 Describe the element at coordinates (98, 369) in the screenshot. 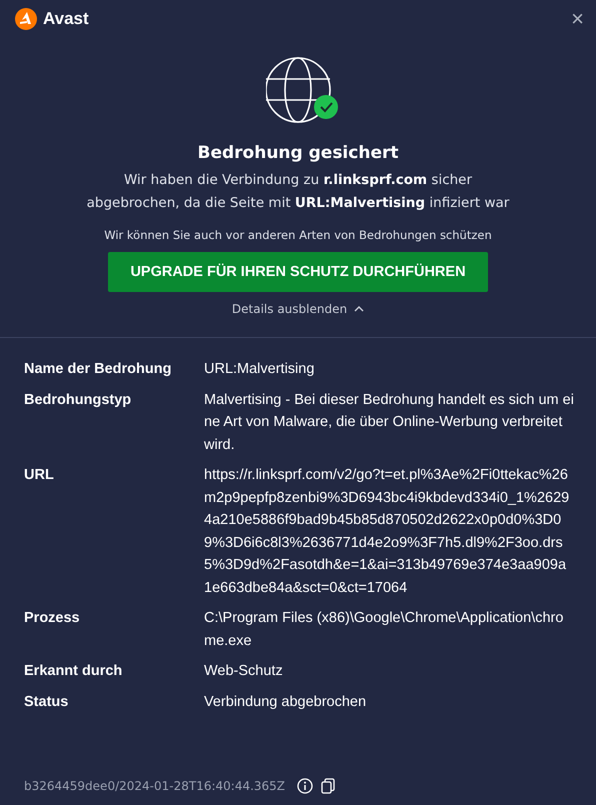

I see `detail-label: Name der Bedrohung` at that location.